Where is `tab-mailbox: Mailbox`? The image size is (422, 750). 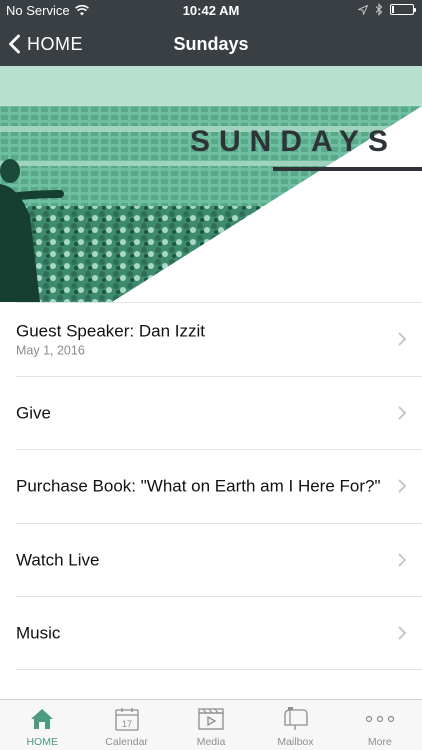 tab-mailbox: Mailbox is located at coordinates (295, 725).